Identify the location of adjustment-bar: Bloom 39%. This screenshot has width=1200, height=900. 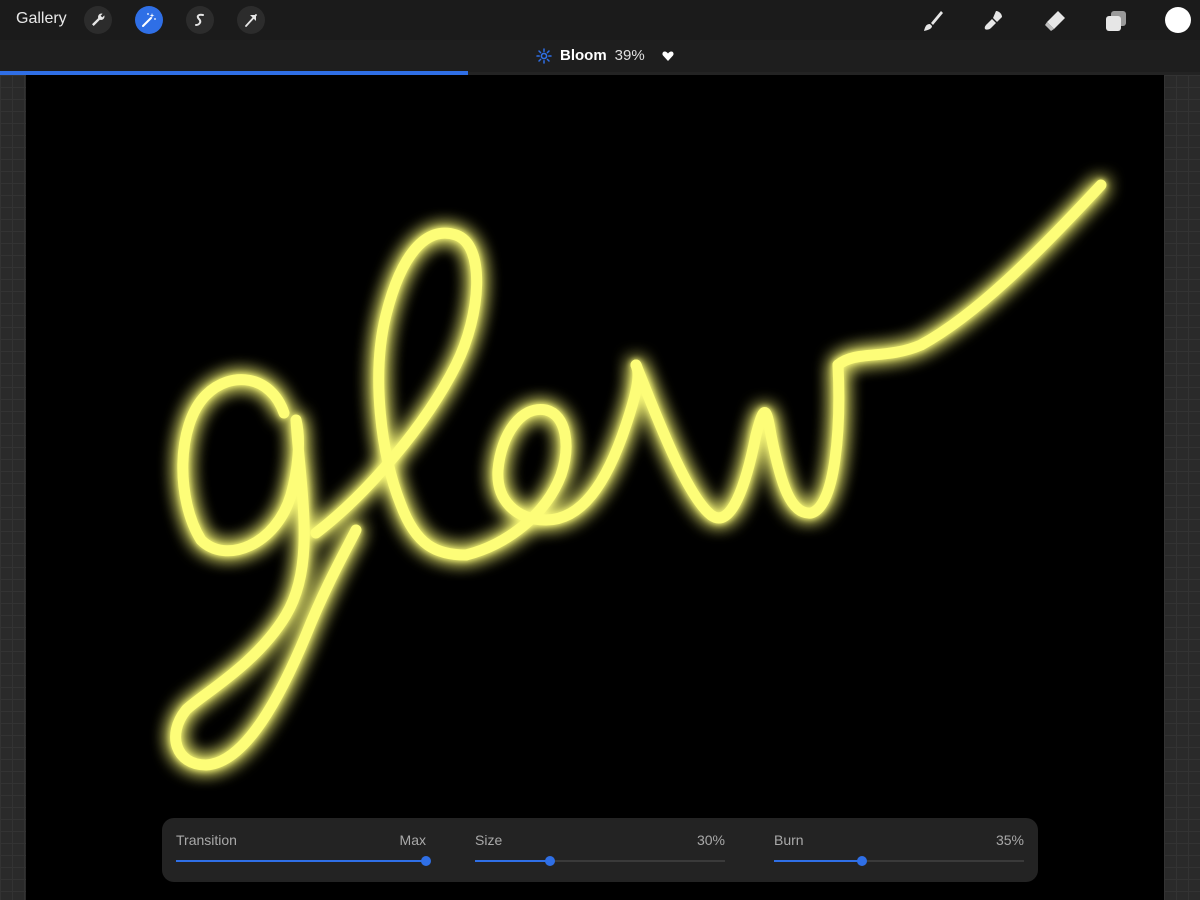
(600, 56).